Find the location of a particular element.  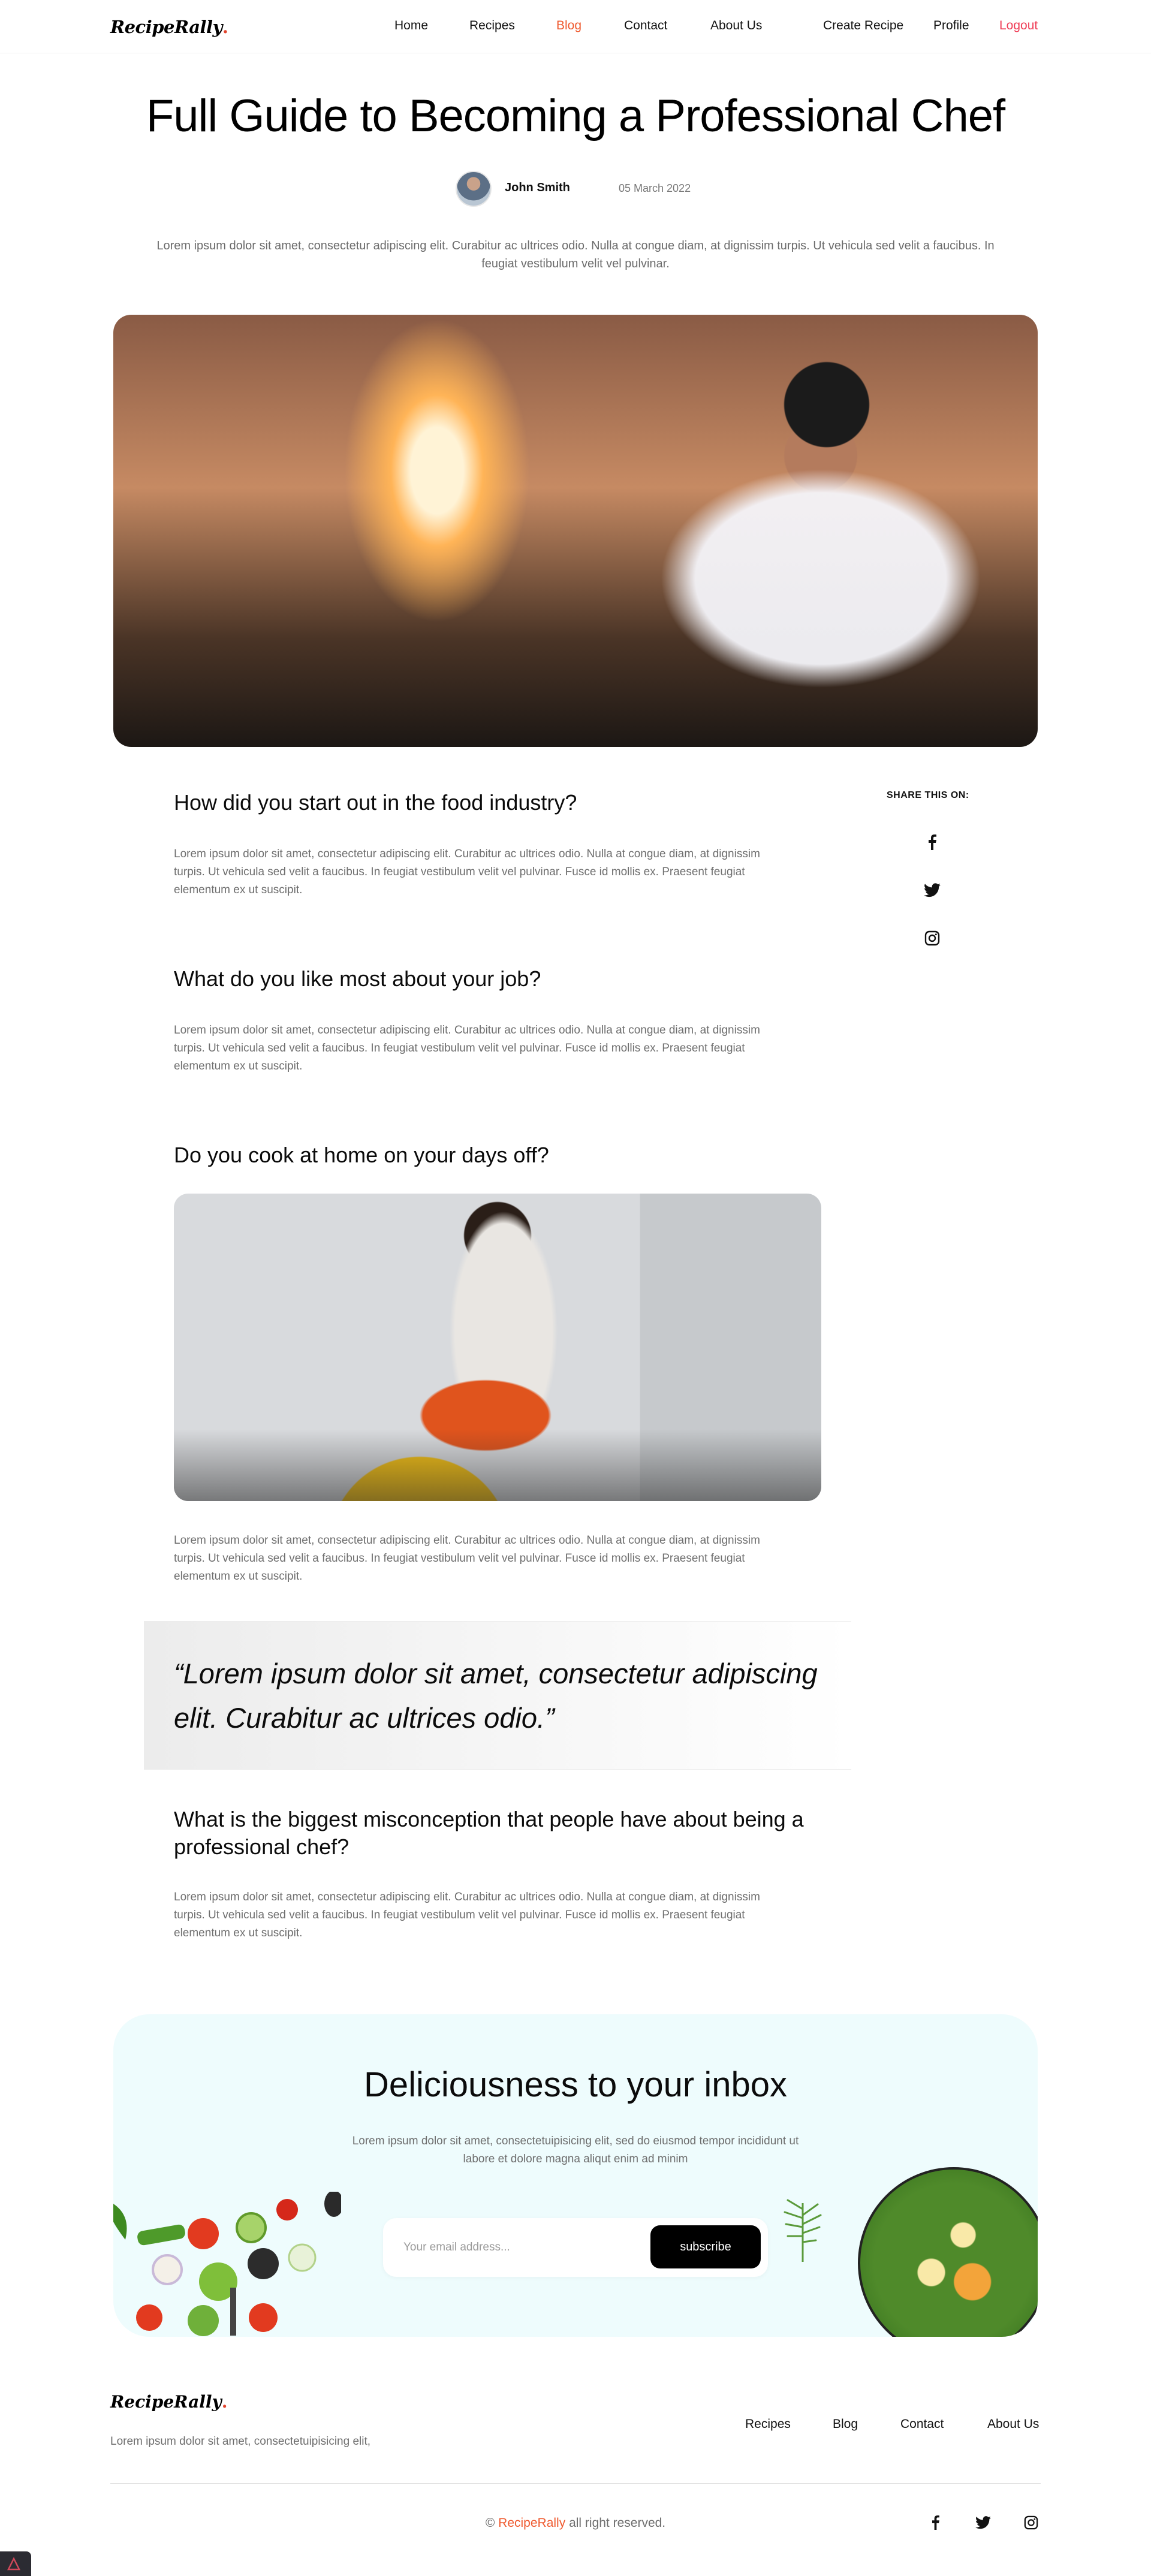

nav-recipes: Recipes is located at coordinates (492, 26).